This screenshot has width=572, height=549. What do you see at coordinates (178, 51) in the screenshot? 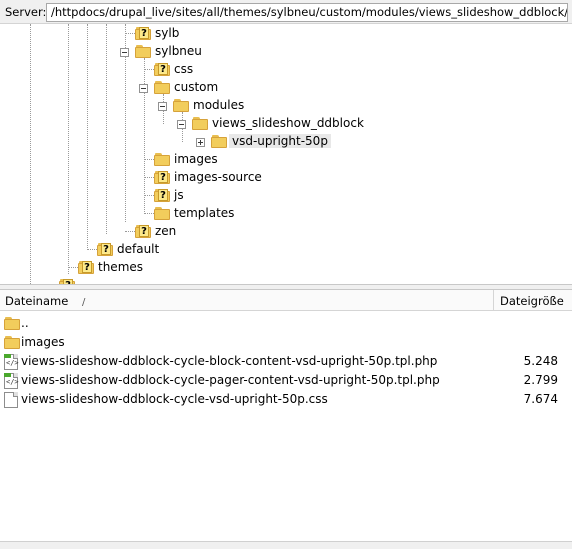
I see `tree-folder-label: sylbneu` at bounding box center [178, 51].